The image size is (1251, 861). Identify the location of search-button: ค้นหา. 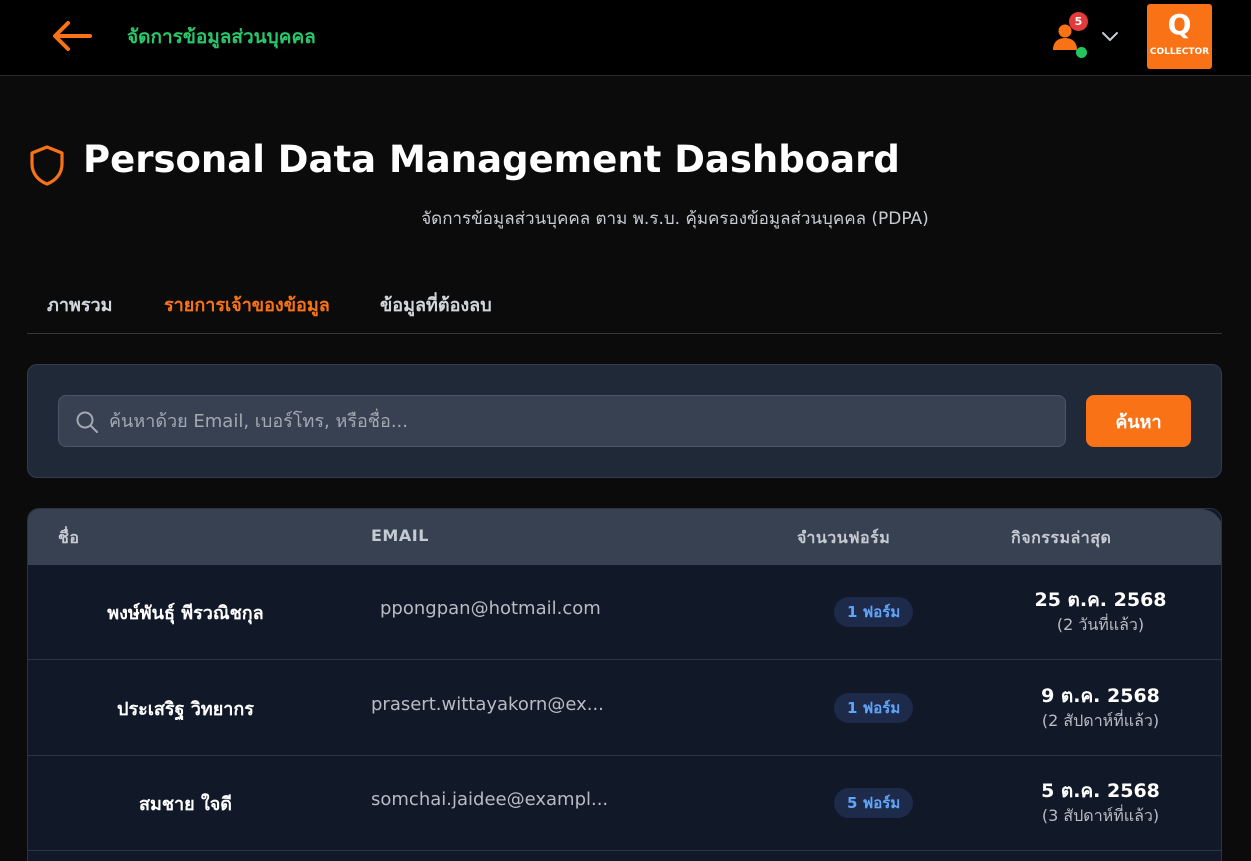
(1138, 421).